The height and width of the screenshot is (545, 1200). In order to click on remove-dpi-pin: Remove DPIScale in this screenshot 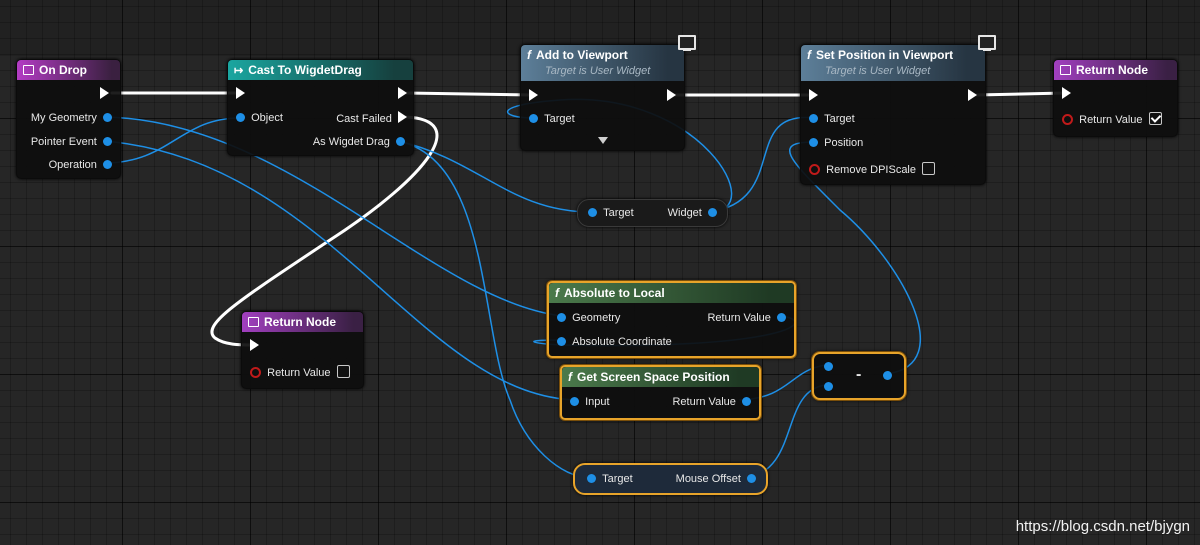, I will do `click(872, 169)`.